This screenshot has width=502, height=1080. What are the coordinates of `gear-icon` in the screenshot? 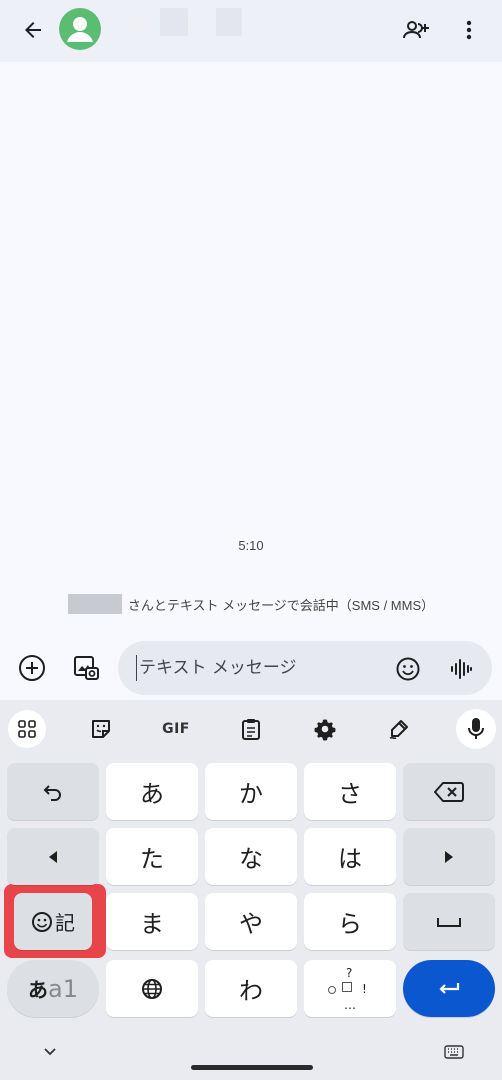 It's located at (325, 730).